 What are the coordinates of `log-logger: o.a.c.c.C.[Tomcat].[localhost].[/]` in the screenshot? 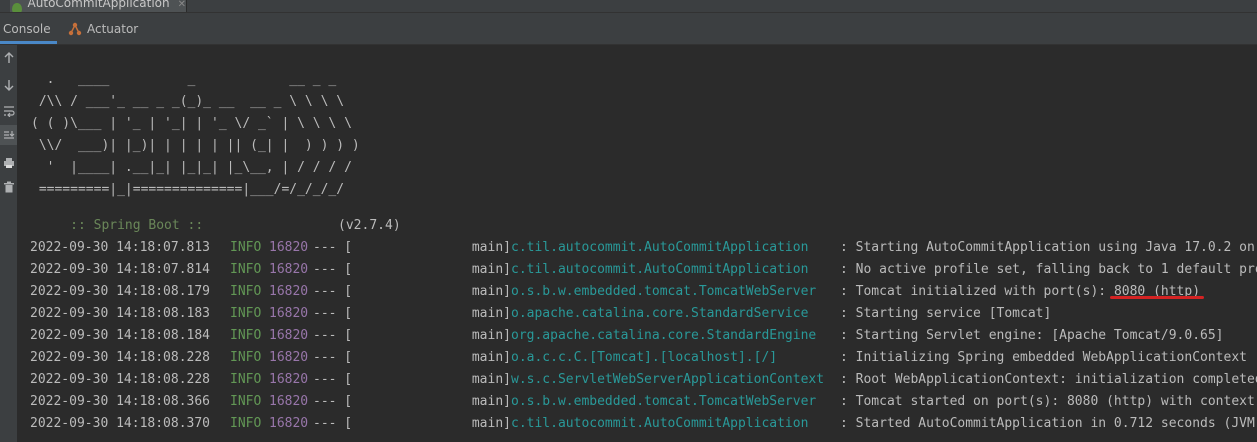 It's located at (644, 357).